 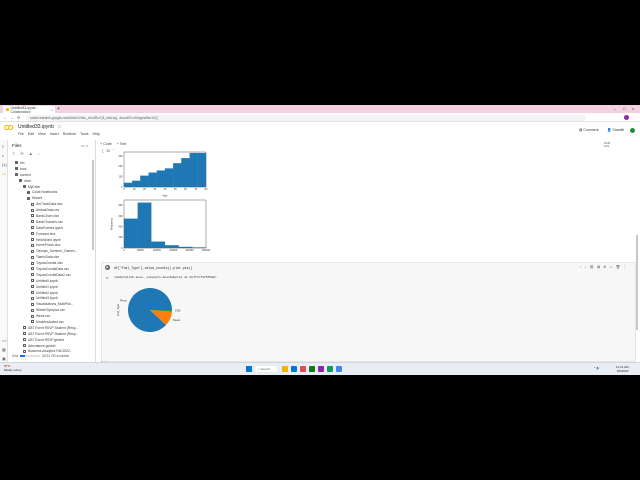 What do you see at coordinates (4, 358) in the screenshot?
I see `terminal-icon: ▣` at bounding box center [4, 358].